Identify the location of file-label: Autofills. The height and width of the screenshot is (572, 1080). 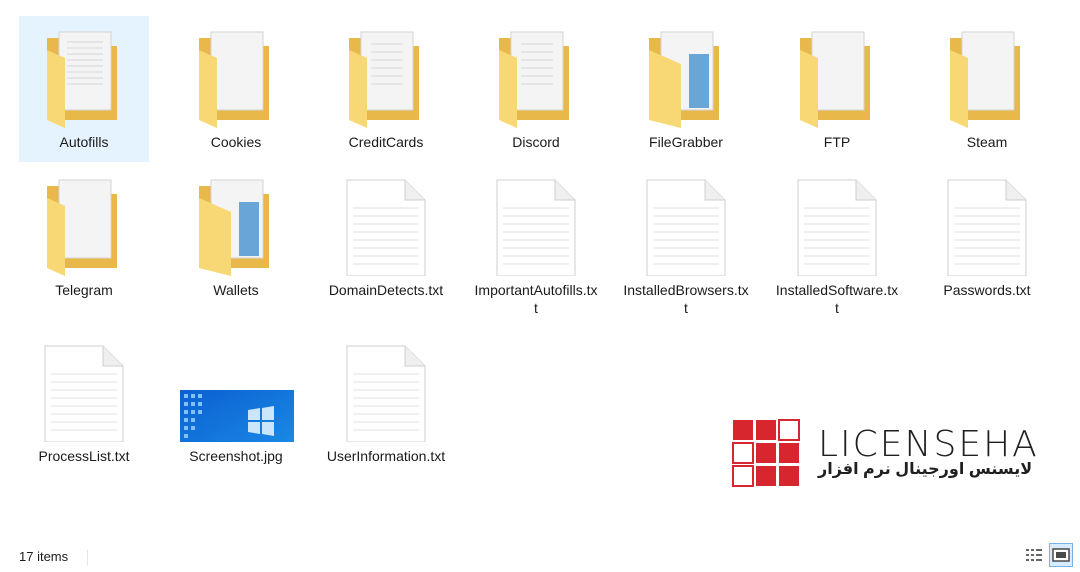
(84, 142).